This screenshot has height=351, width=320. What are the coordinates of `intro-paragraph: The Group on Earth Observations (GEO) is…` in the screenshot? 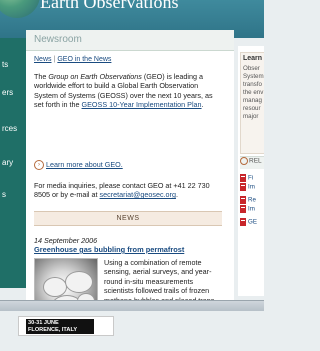 It's located at (127, 91).